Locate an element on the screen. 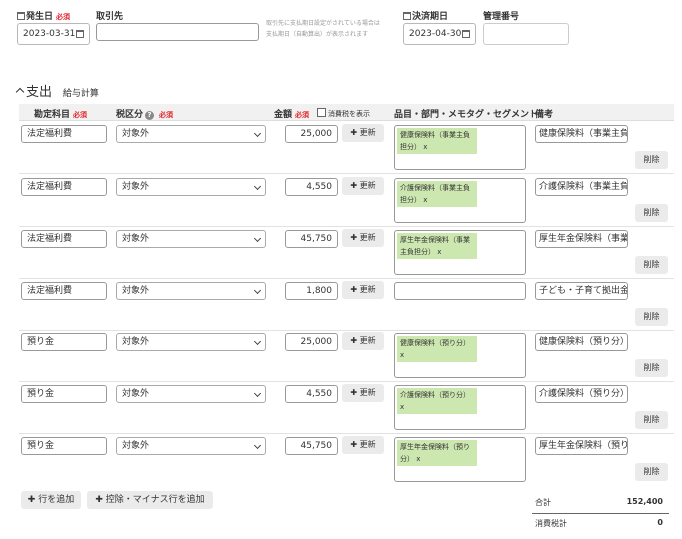  issue-date-input: 2023-03-31 is located at coordinates (53, 34).